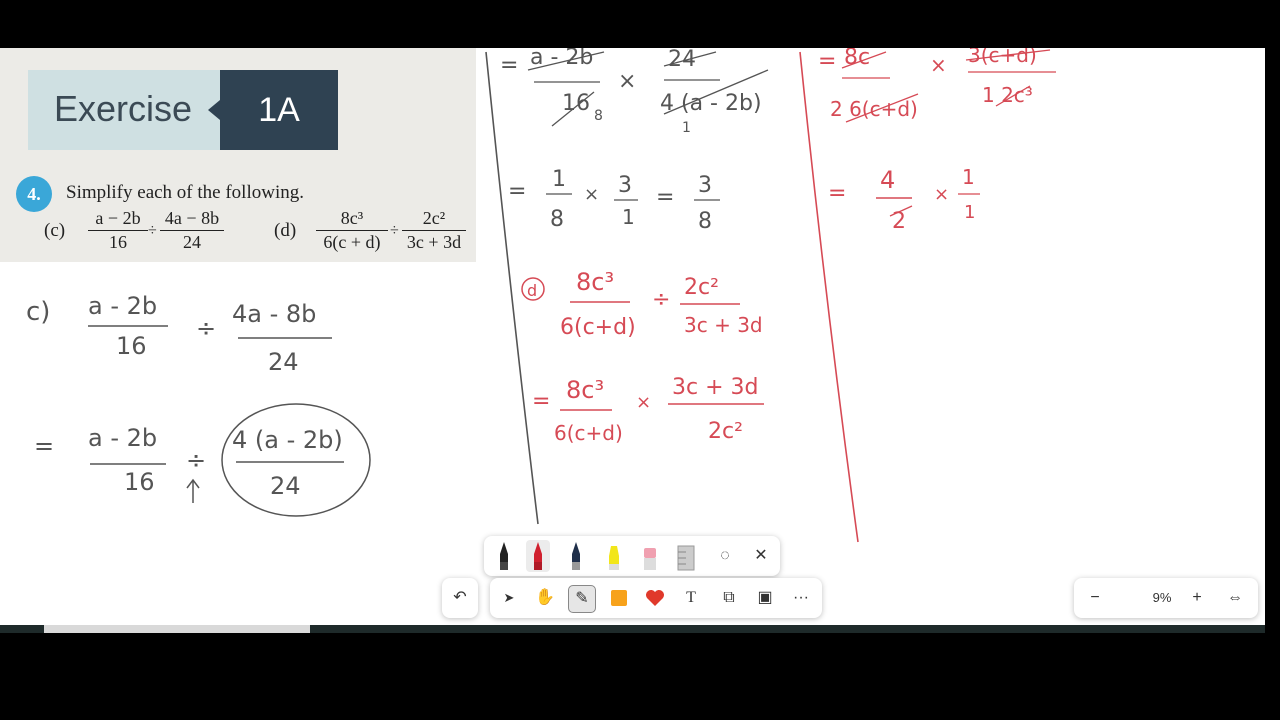  I want to click on d-line2-num2: 3c + 3d, so click(715, 387).